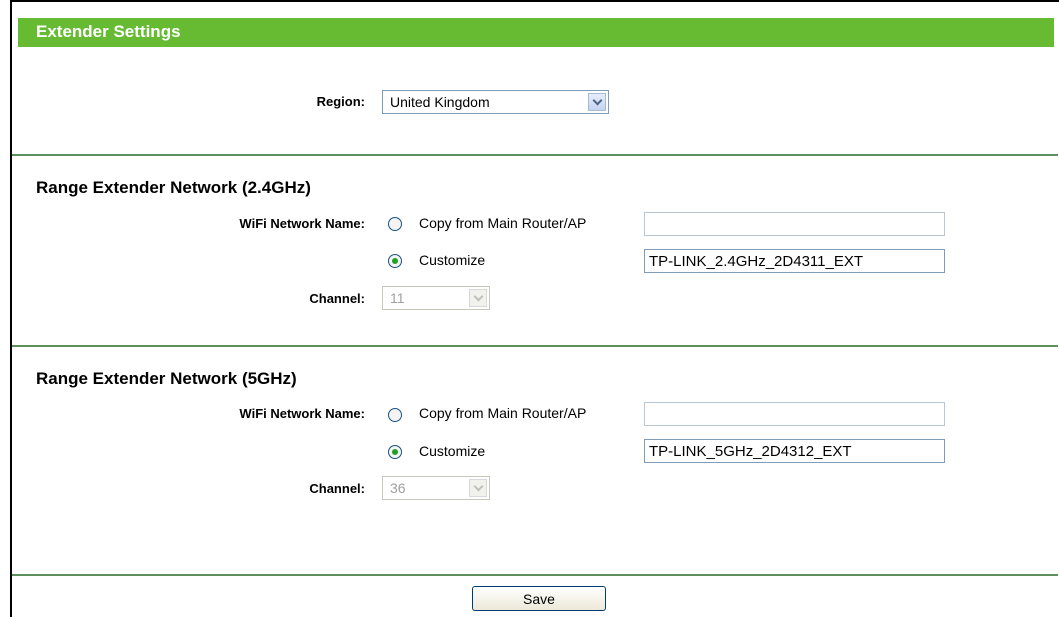 Image resolution: width=1059 pixels, height=617 pixels. What do you see at coordinates (794, 414) in the screenshot?
I see `copy-ssid-input-5ghz` at bounding box center [794, 414].